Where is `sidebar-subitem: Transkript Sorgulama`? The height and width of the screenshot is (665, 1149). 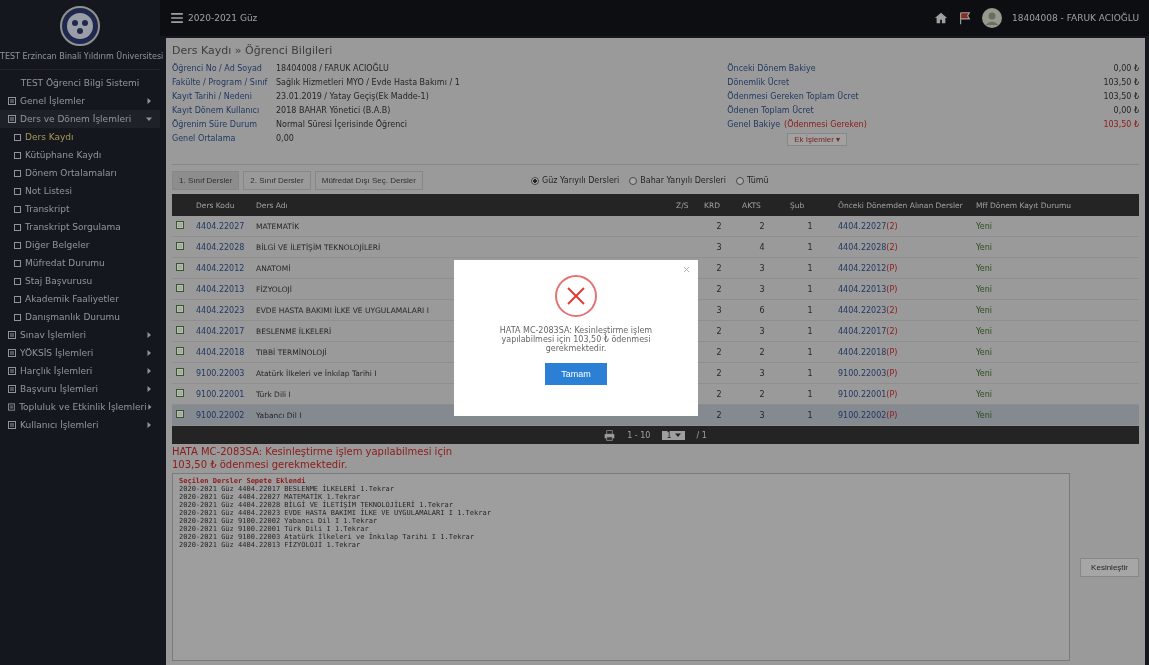
sidebar-subitem: Transkript Sorgulama is located at coordinates (80, 227).